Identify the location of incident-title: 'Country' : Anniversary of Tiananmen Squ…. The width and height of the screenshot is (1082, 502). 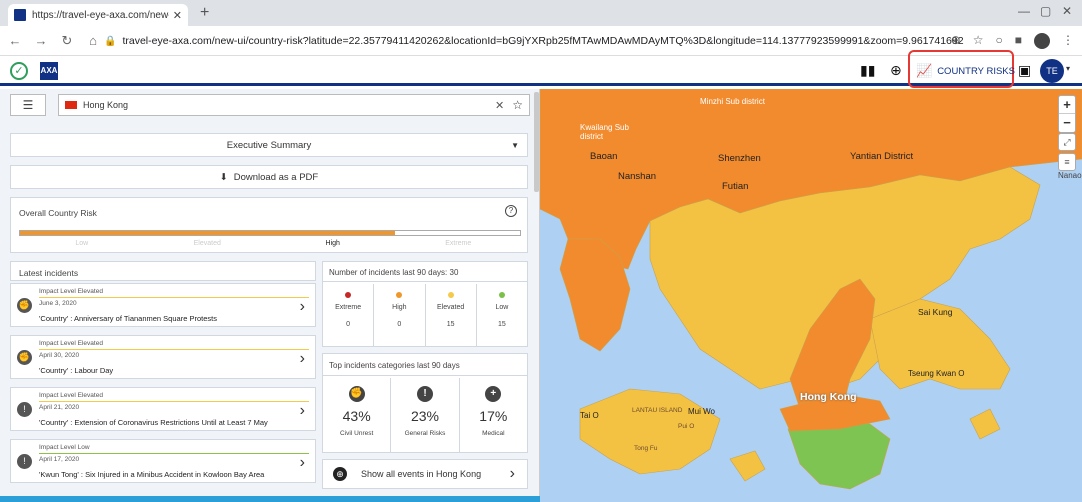
(128, 318).